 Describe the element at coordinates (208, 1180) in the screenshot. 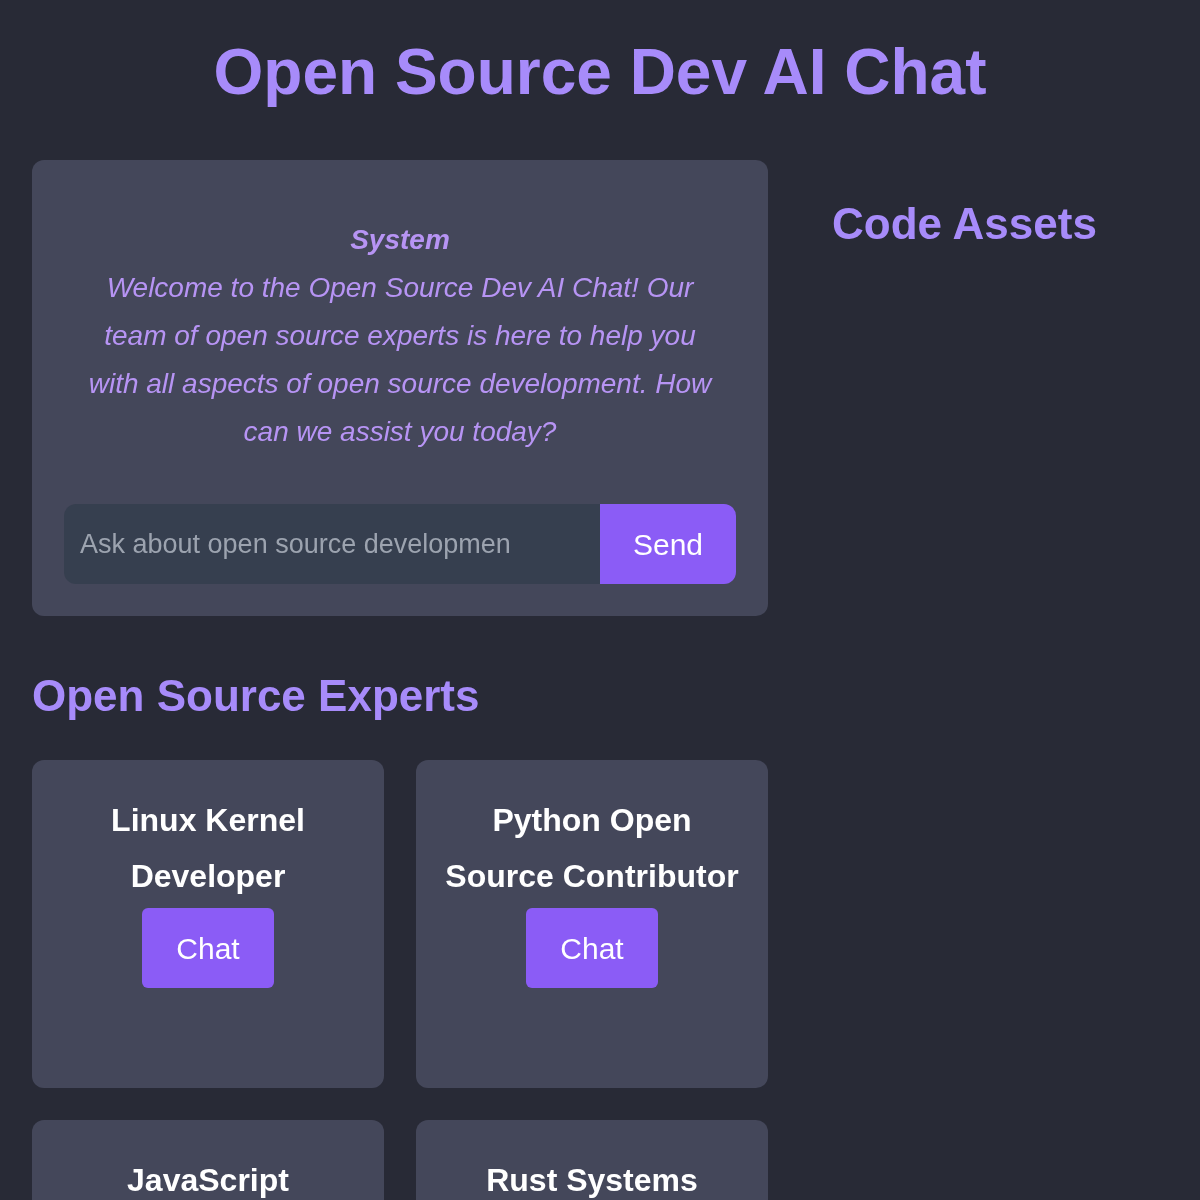

I see `expert-name: JavaScript` at that location.